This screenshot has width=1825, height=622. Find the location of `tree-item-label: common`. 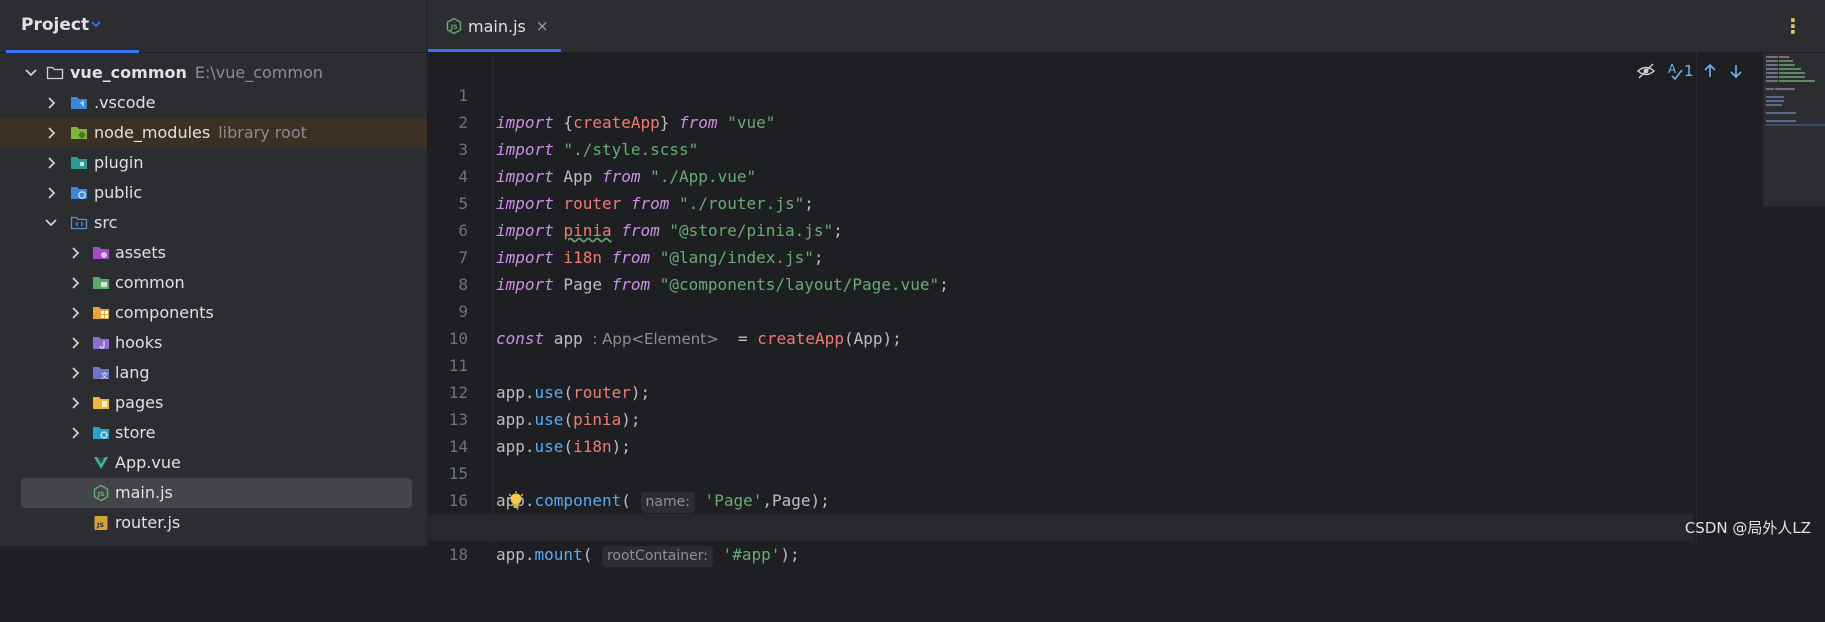

tree-item-label: common is located at coordinates (150, 282).